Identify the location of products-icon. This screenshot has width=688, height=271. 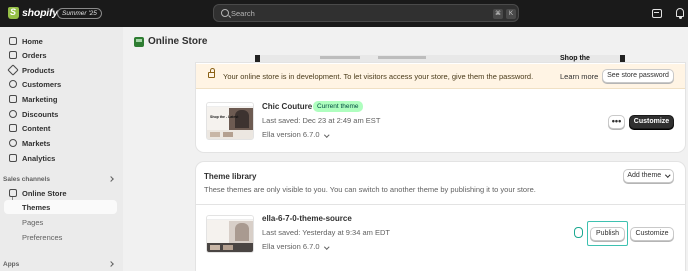
(13, 70).